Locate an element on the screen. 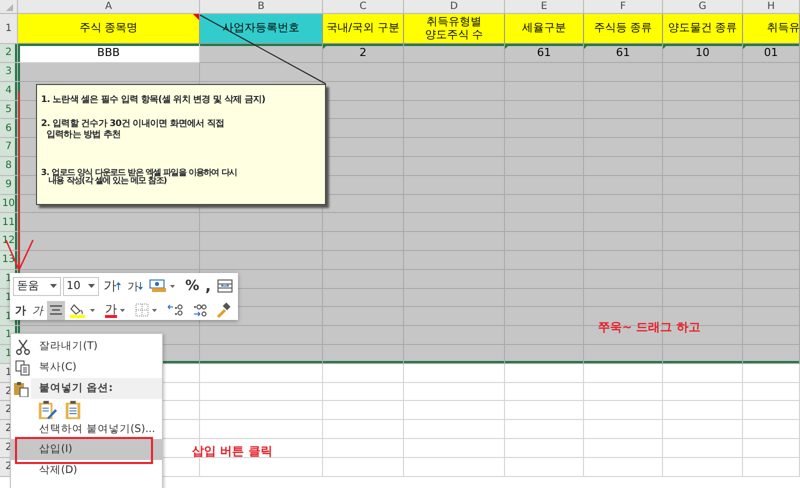 The image size is (800, 488). header-cell: 주식등 종류 is located at coordinates (623, 29).